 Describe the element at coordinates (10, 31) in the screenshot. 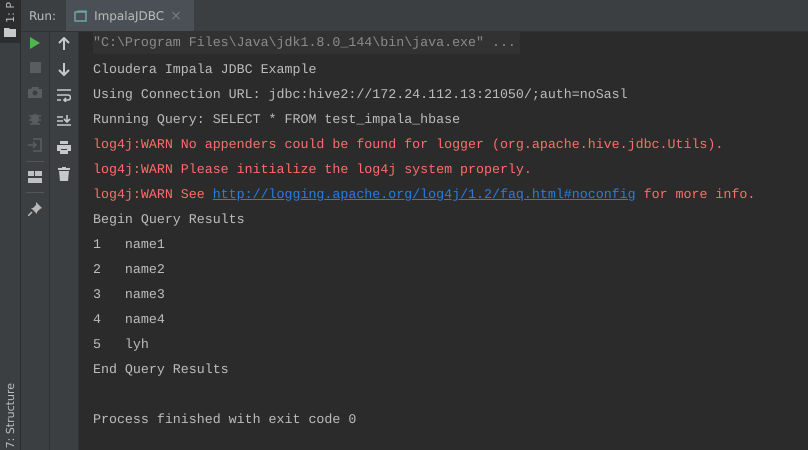

I see `folder-icon` at that location.